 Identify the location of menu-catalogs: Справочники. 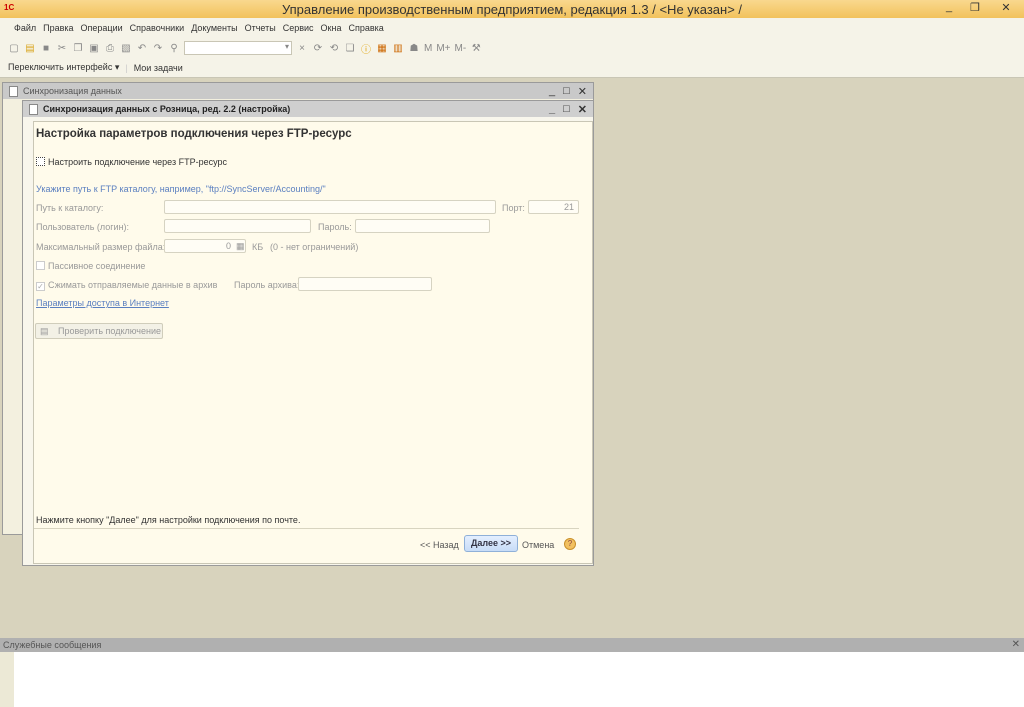
(157, 28).